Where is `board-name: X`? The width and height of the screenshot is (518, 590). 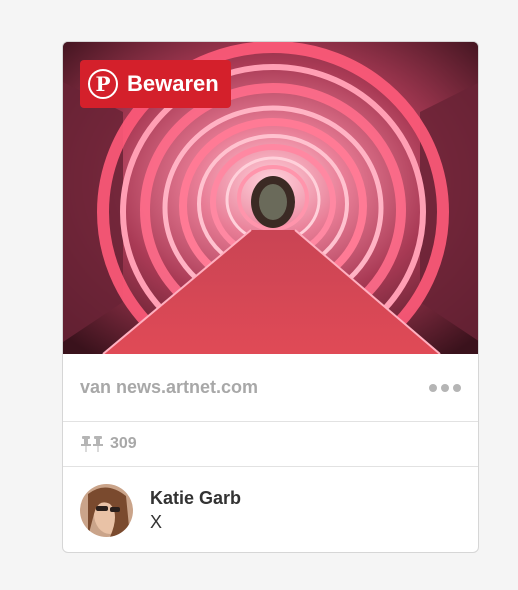
board-name: X is located at coordinates (195, 522).